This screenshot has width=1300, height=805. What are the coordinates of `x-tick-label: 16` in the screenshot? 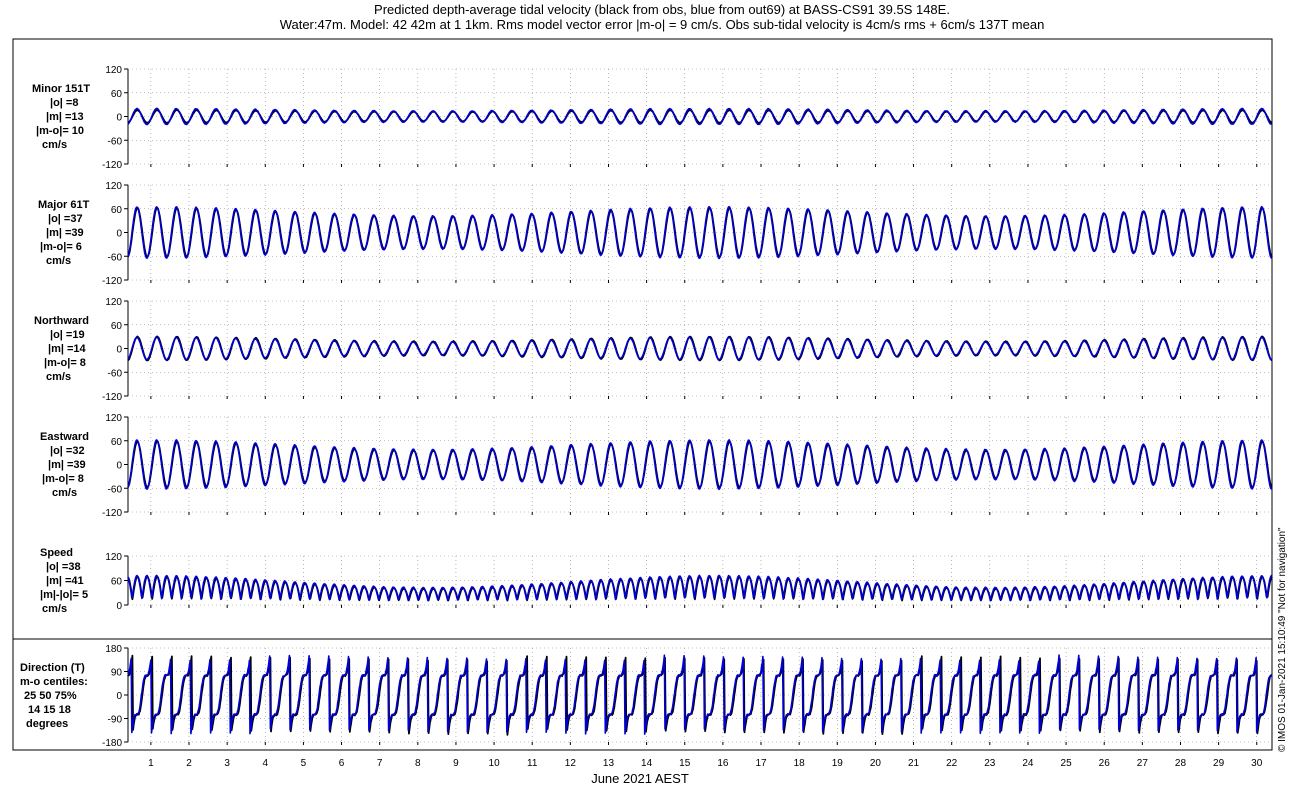 It's located at (723, 763).